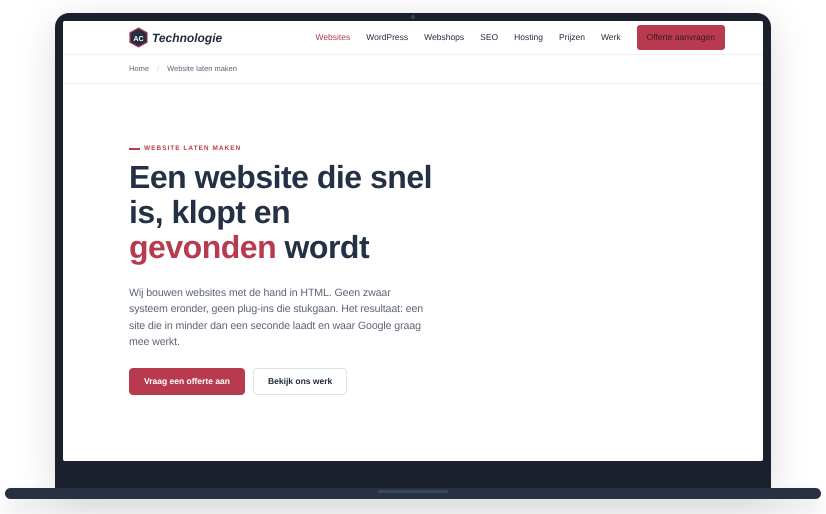  What do you see at coordinates (187, 38) in the screenshot?
I see `brand-name: Technologie` at bounding box center [187, 38].